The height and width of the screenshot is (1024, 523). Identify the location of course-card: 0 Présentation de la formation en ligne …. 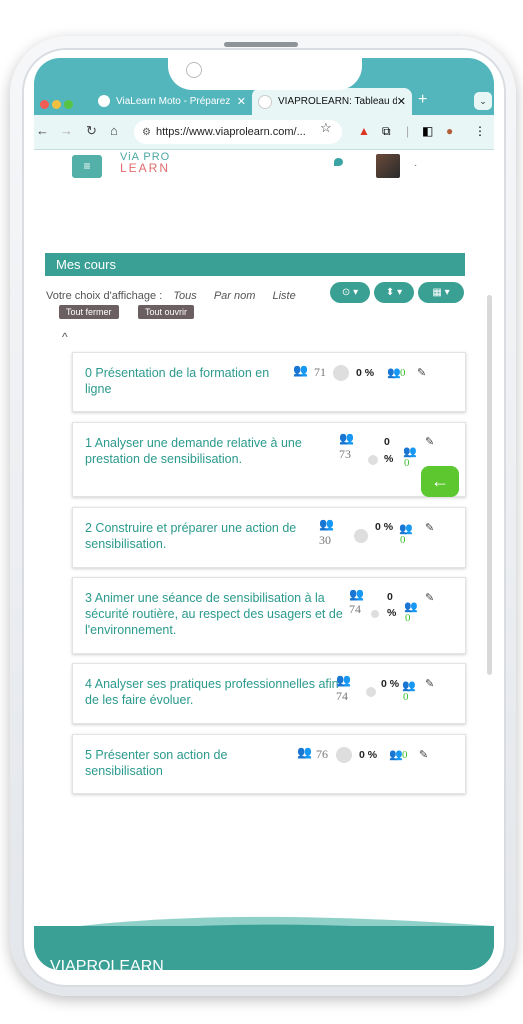
(269, 382).